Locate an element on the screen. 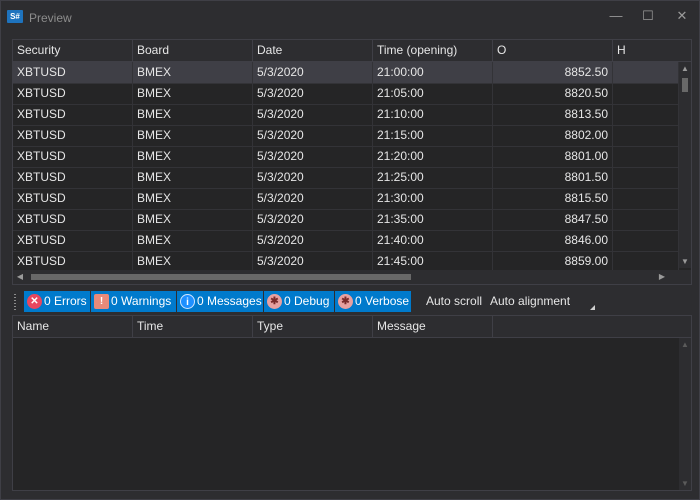  table-row: XBTUSD BMEX 5/3/2020 21:05:00 8820.50 is located at coordinates (346, 94).